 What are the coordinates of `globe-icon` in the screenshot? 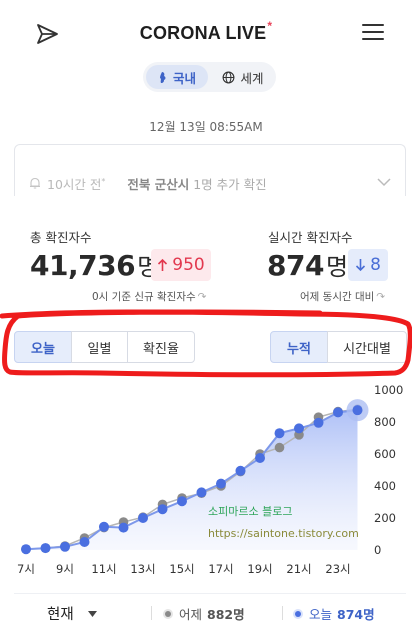 It's located at (229, 77).